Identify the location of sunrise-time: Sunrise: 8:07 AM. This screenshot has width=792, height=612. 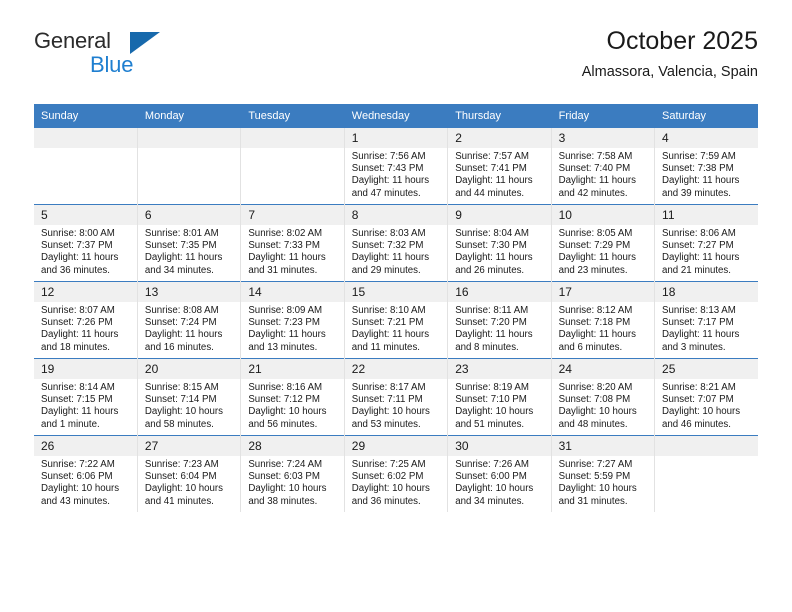
(78, 310).